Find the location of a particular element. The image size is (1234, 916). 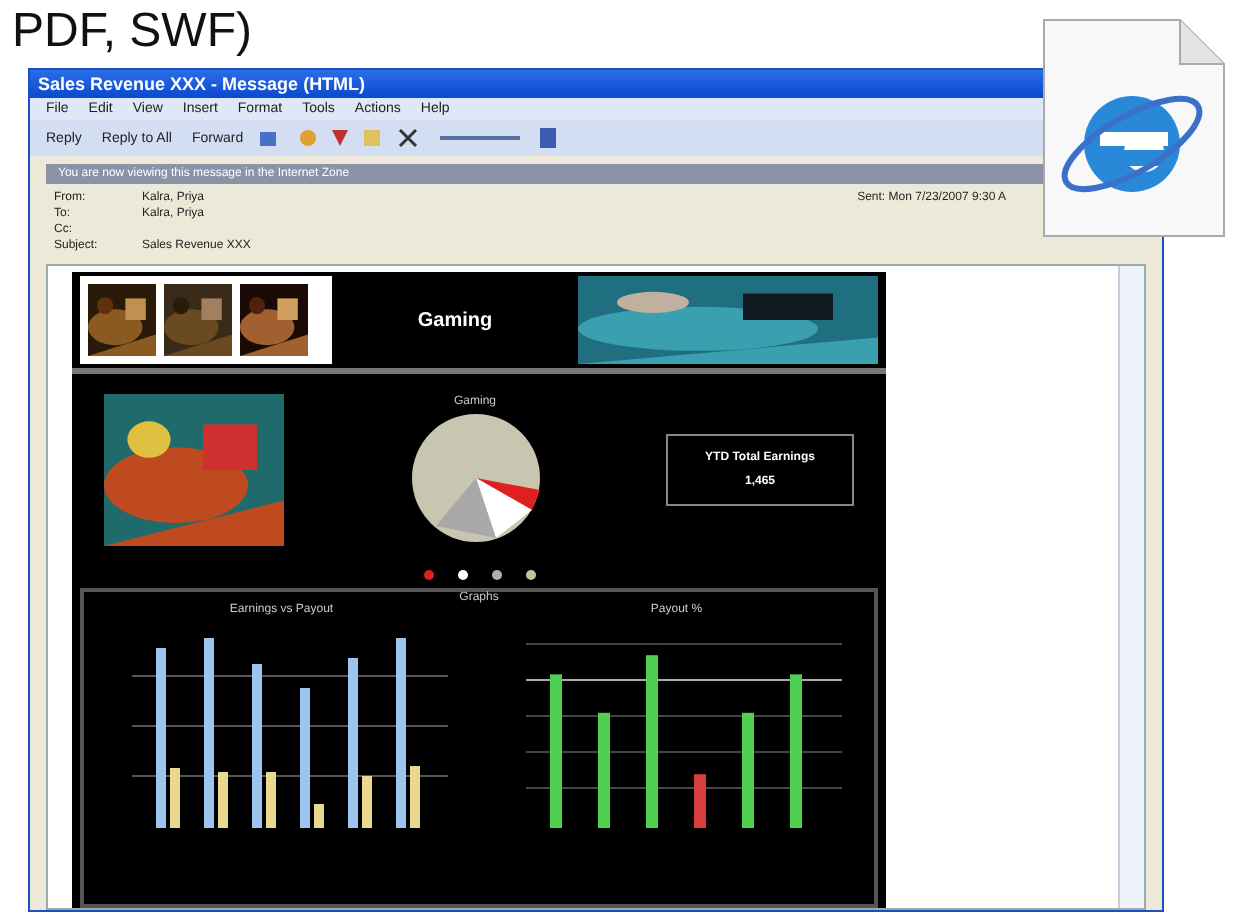

toolbar-icons-drawing is located at coordinates (409, 138).